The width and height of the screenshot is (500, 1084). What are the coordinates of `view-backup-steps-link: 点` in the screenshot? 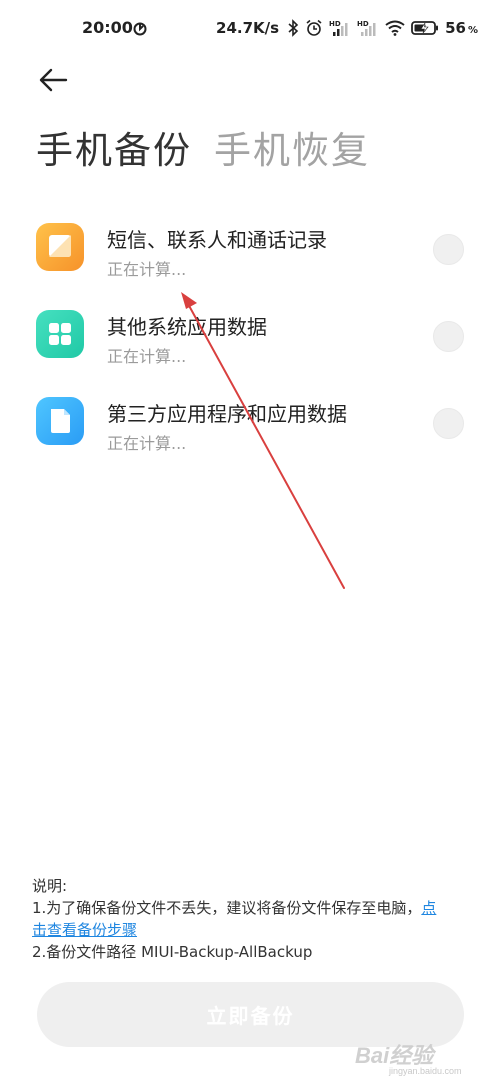 It's located at (428, 908).